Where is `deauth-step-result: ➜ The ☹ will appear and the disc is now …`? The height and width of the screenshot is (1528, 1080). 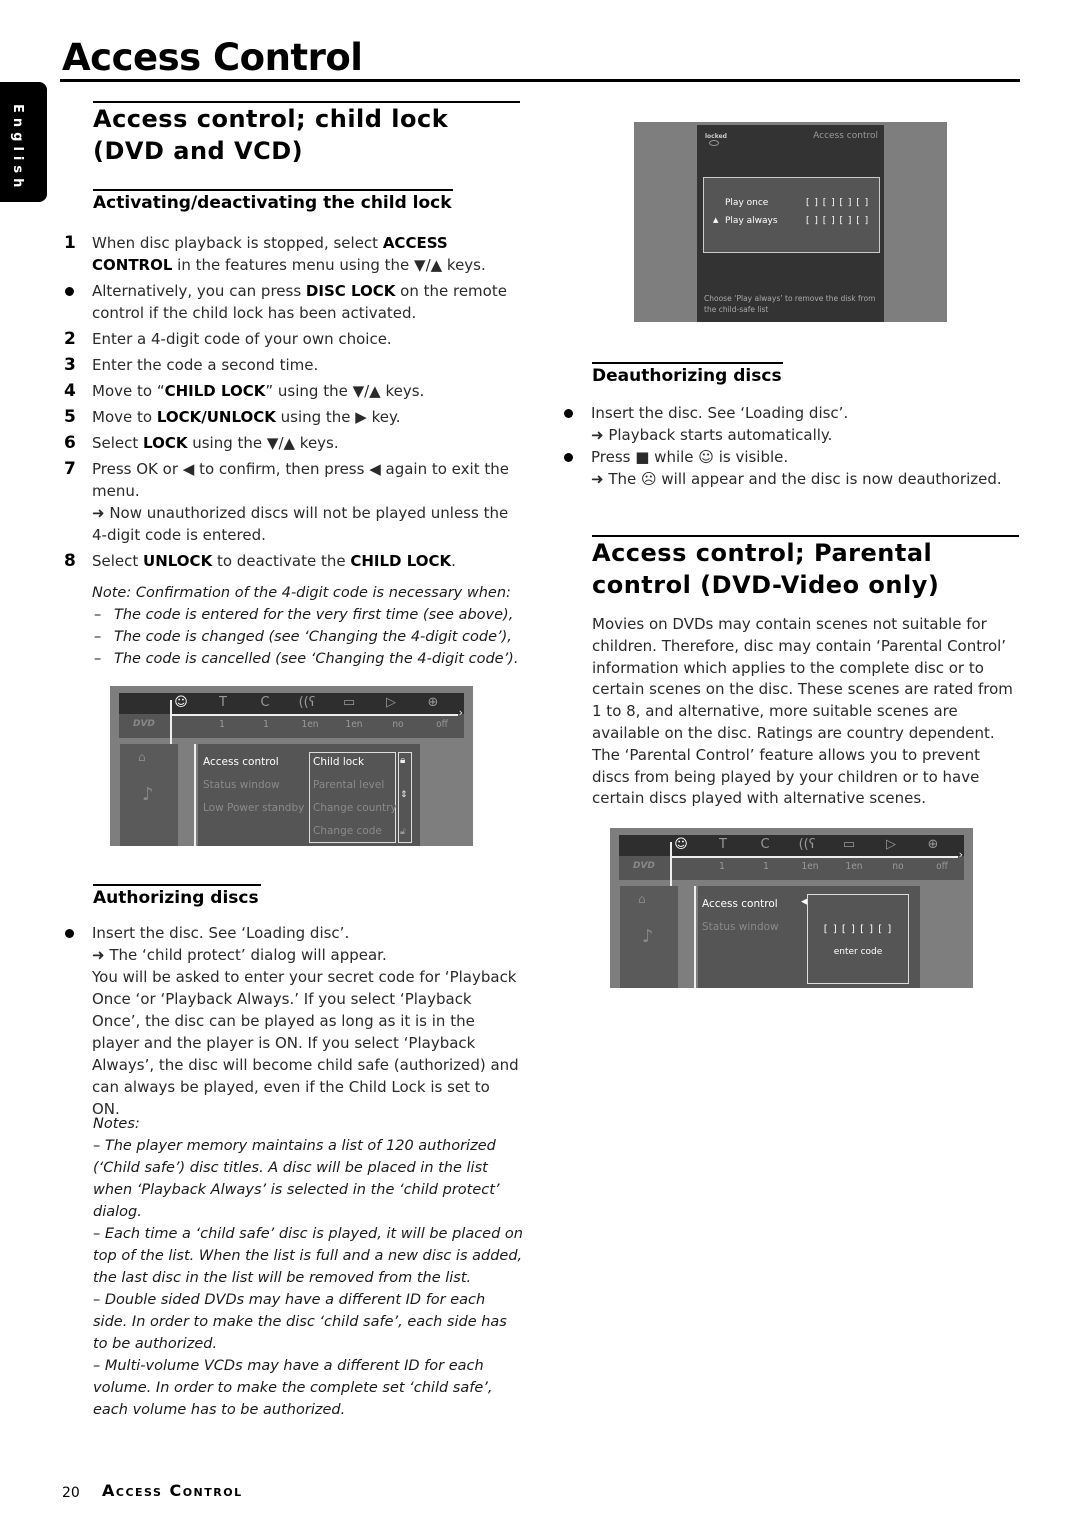 deauth-step-result: ➜ The ☹ will appear and the disc is now … is located at coordinates (796, 479).